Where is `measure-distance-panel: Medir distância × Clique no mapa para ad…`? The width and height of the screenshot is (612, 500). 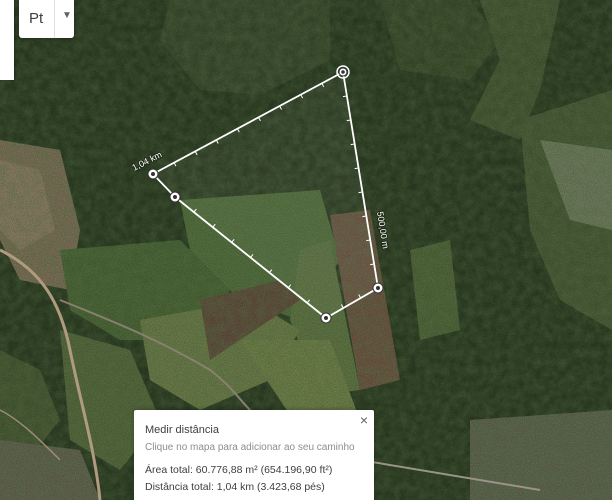
measure-distance-panel: Medir distância × Clique no mapa para ad… is located at coordinates (254, 455).